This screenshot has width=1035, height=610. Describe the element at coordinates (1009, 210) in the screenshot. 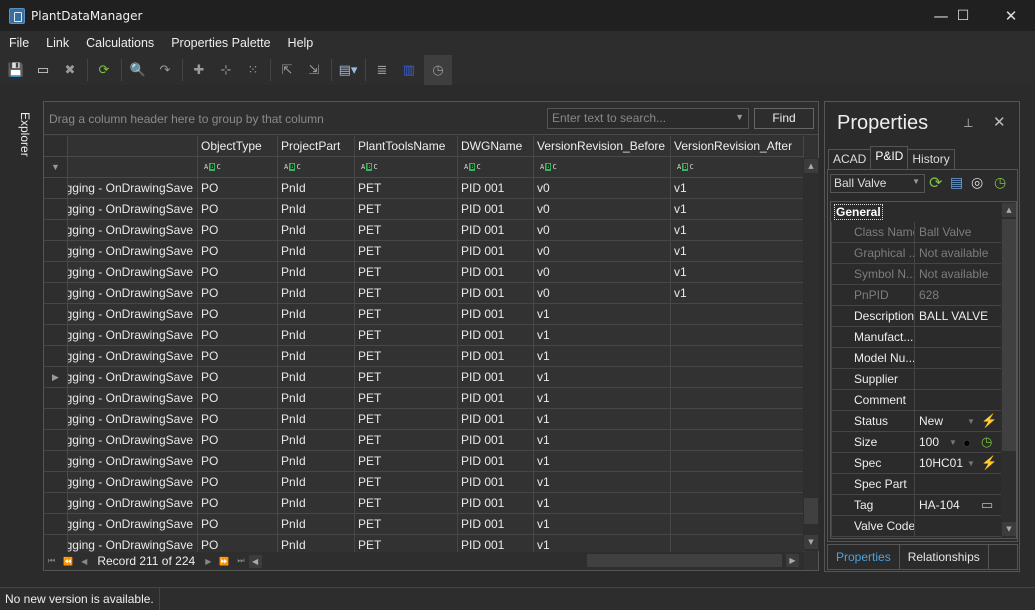

I see `scroll-up-icon: ▲` at that location.